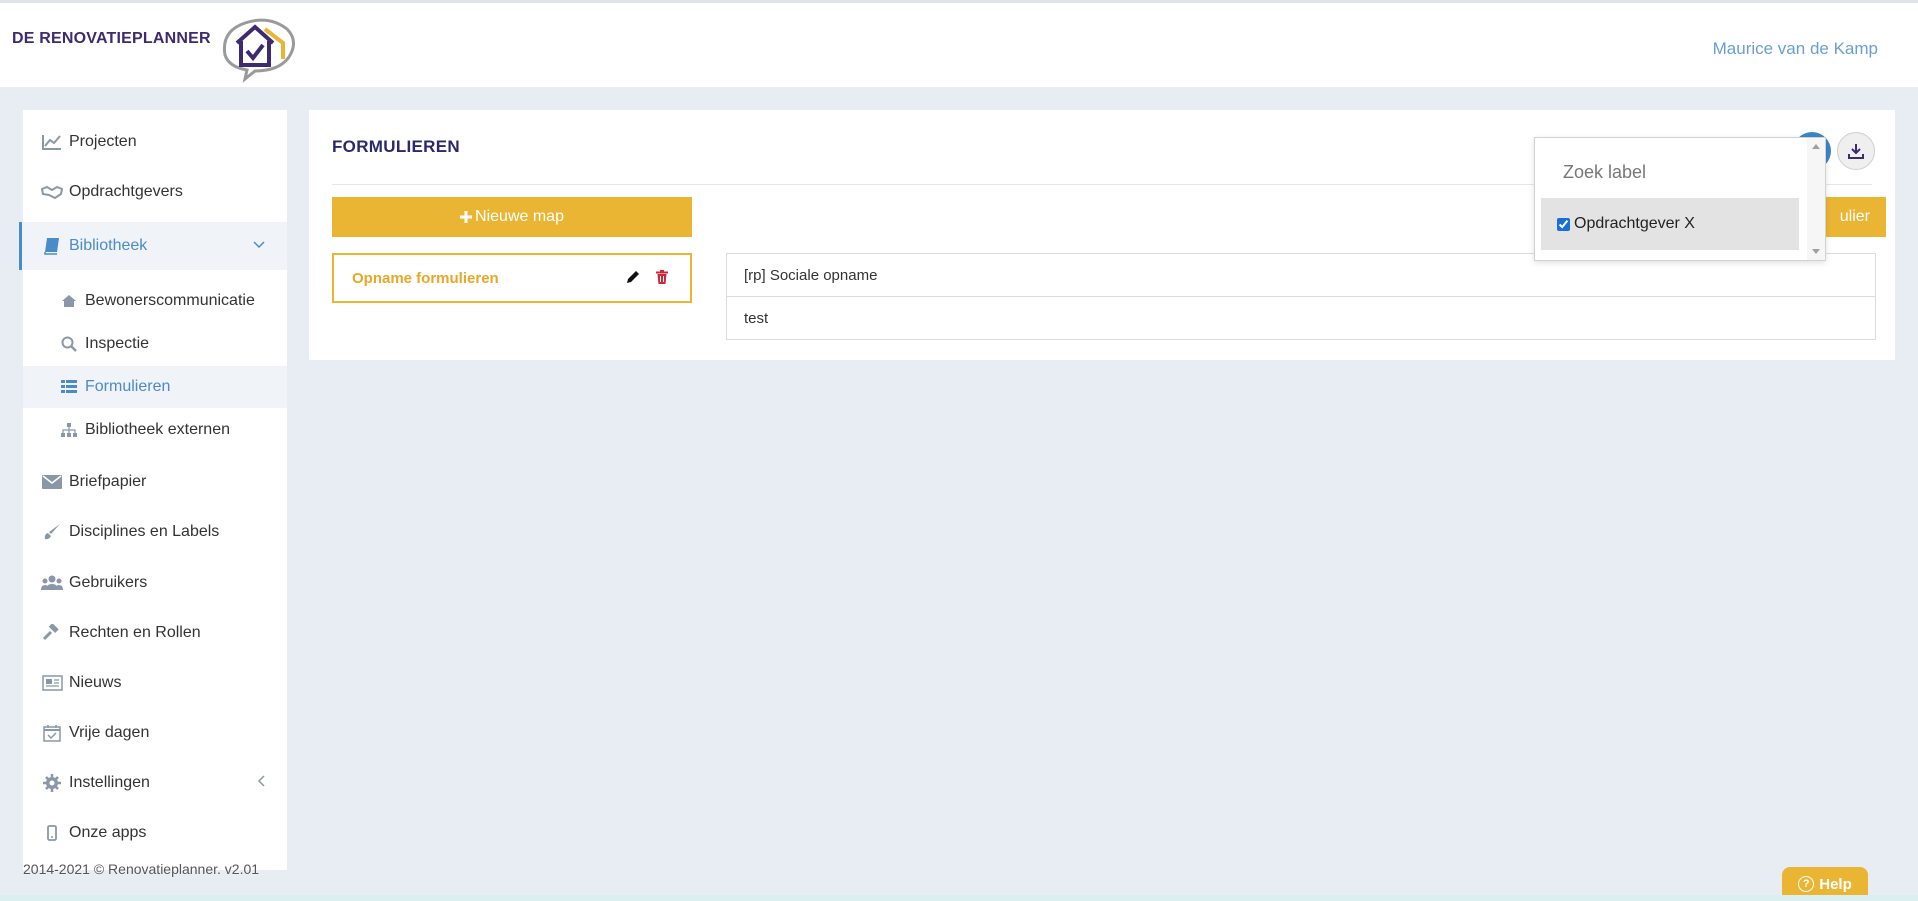 The height and width of the screenshot is (901, 1918). What do you see at coordinates (52, 733) in the screenshot?
I see `calendar-check-icon` at bounding box center [52, 733].